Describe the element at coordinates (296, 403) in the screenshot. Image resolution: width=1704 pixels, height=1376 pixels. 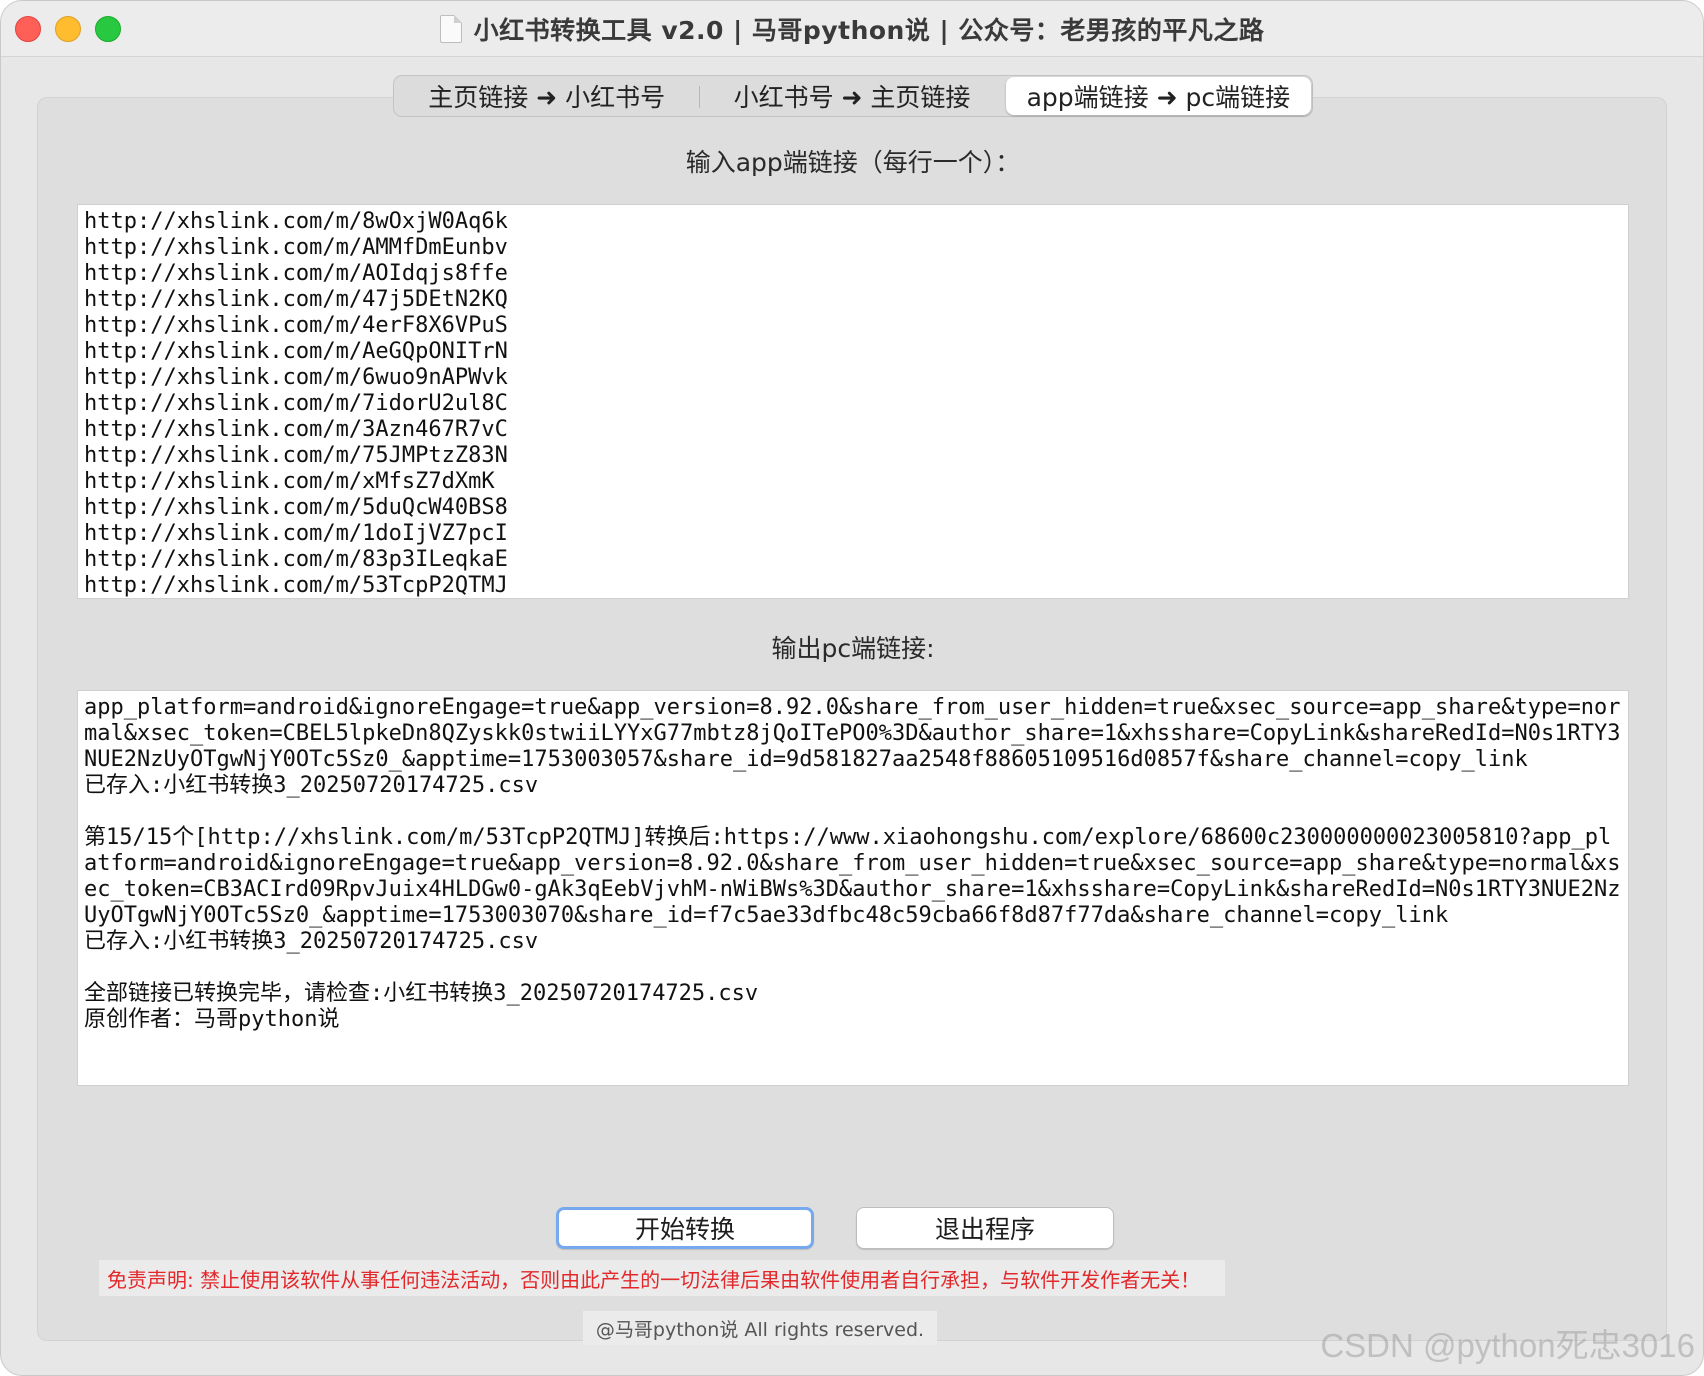
I see `input-line: http://xhslink.com/m/7idorU2ul8C` at that location.